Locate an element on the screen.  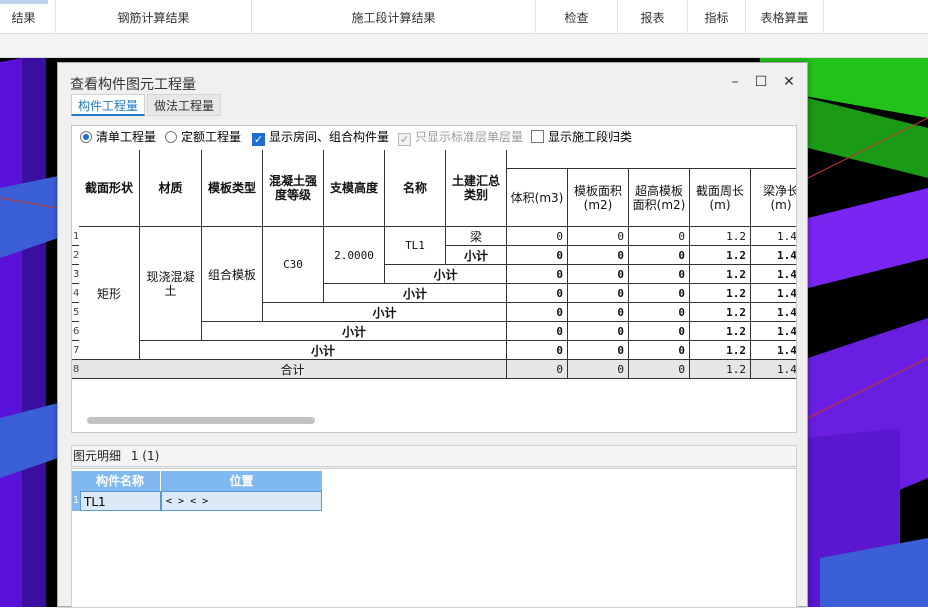
cell-formwork-height: 2.0000 is located at coordinates (354, 255).